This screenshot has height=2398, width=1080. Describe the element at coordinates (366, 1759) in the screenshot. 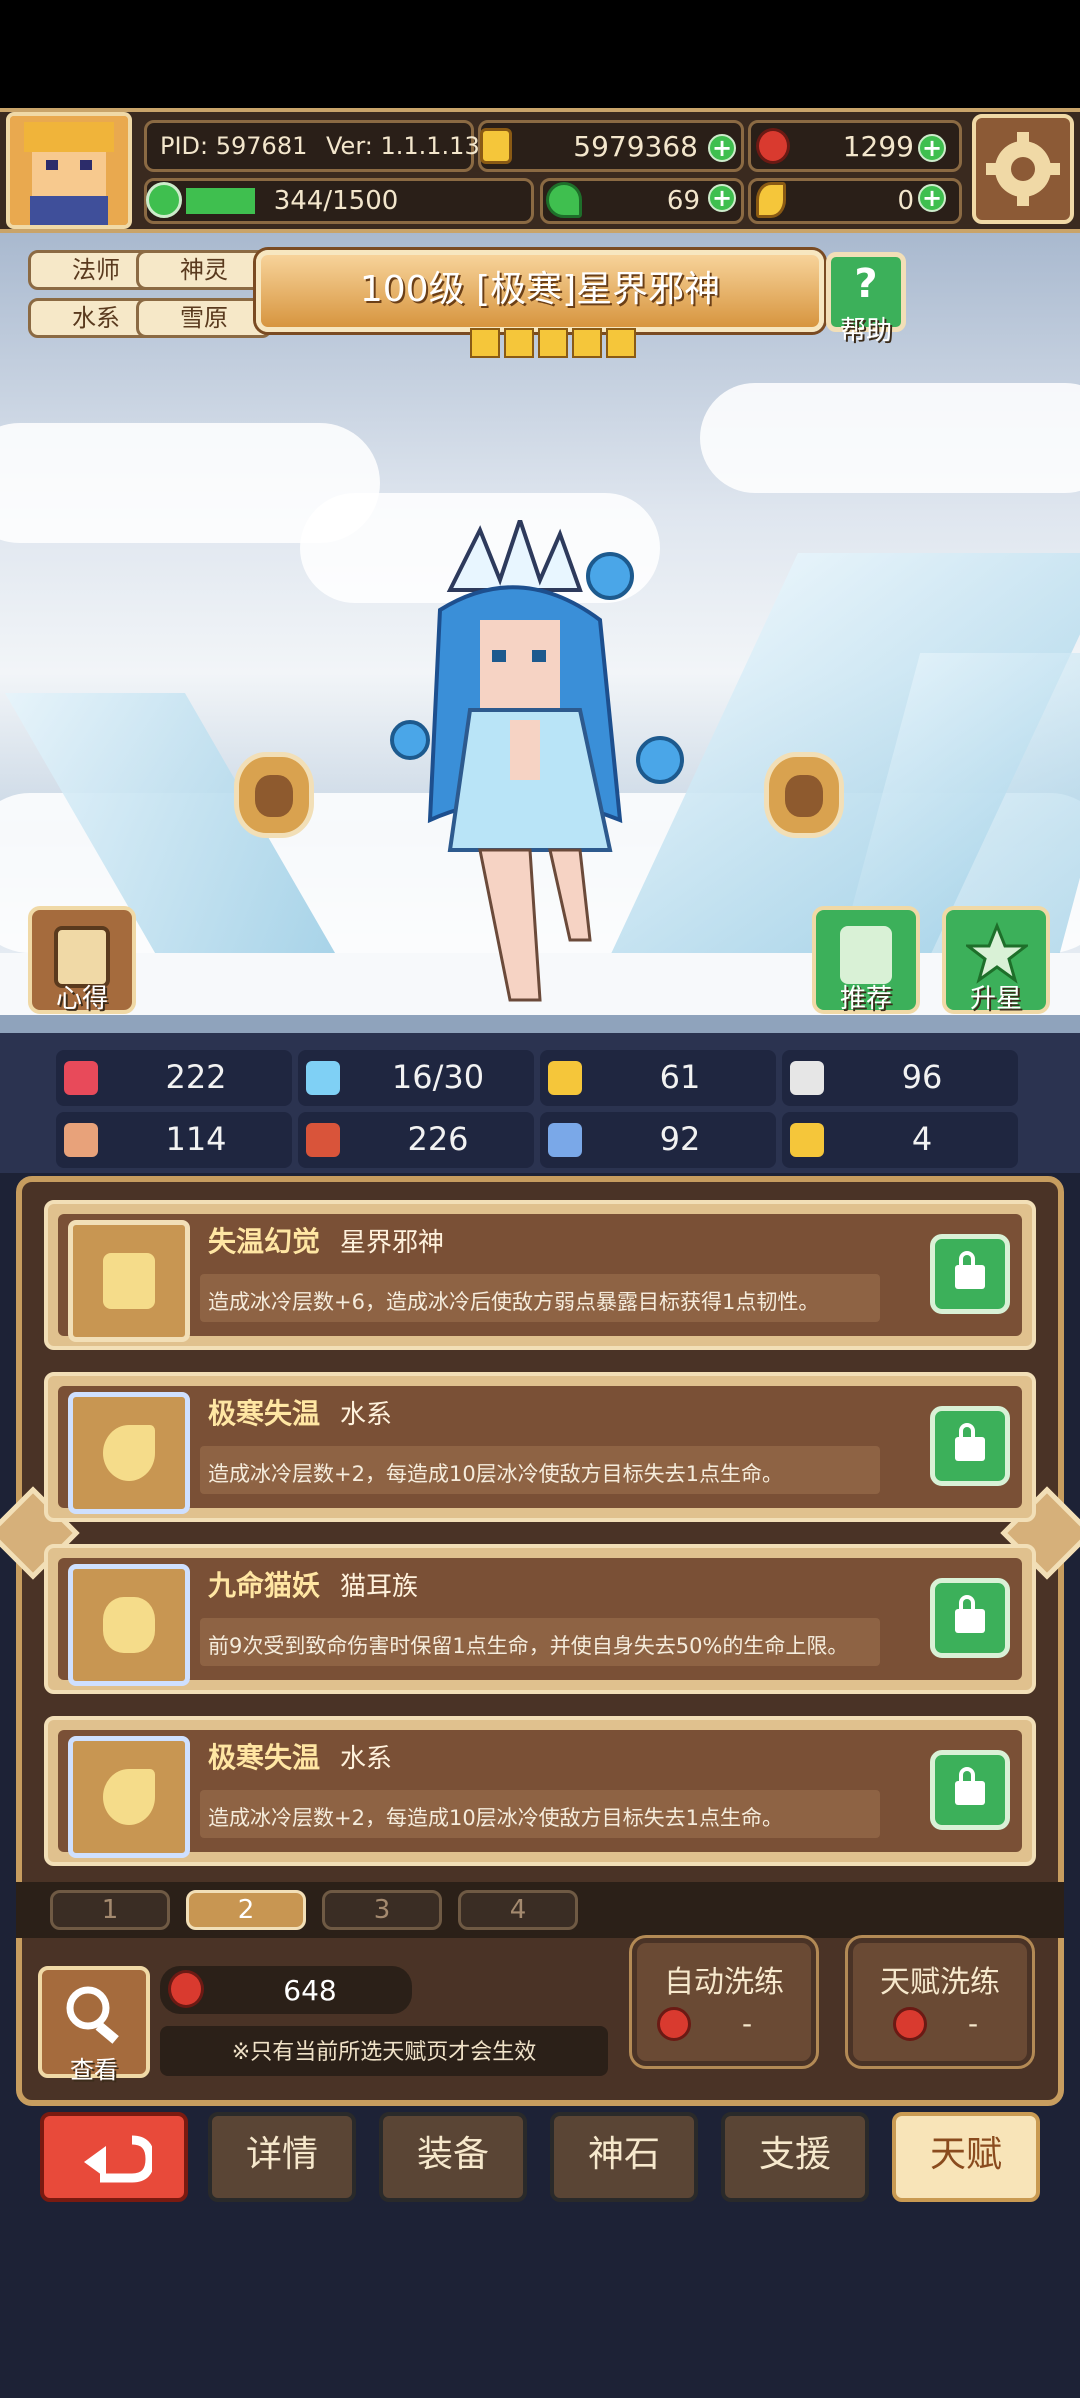

I see `talent-tag: 水系` at that location.